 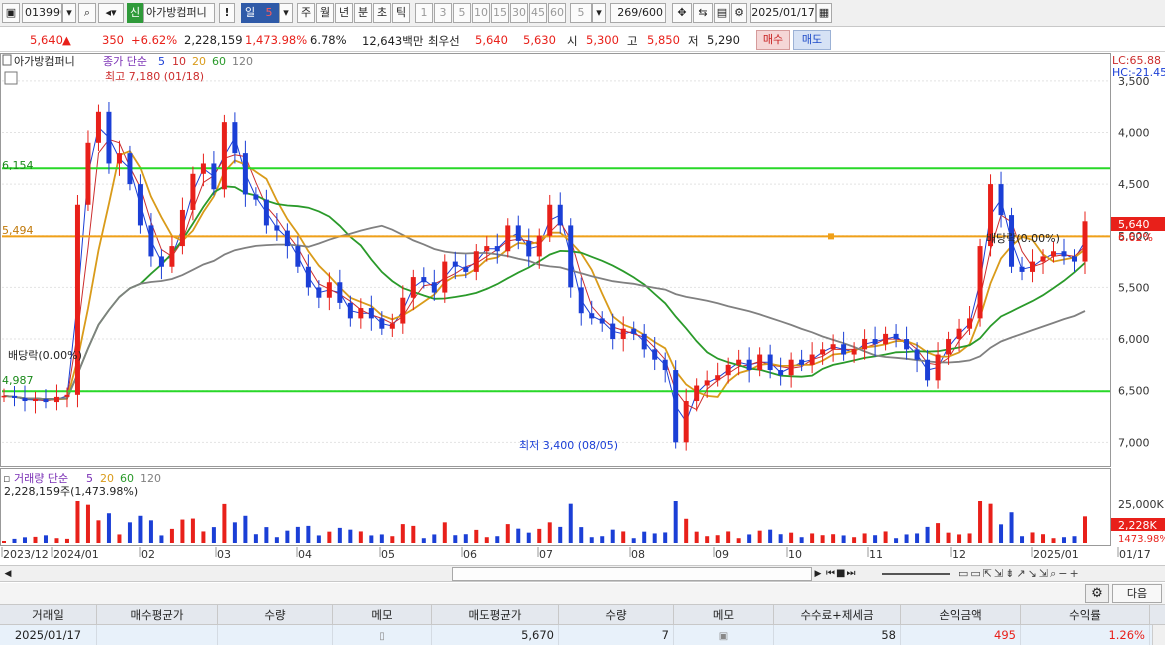 I want to click on next-button: 다음, so click(x=1137, y=593).